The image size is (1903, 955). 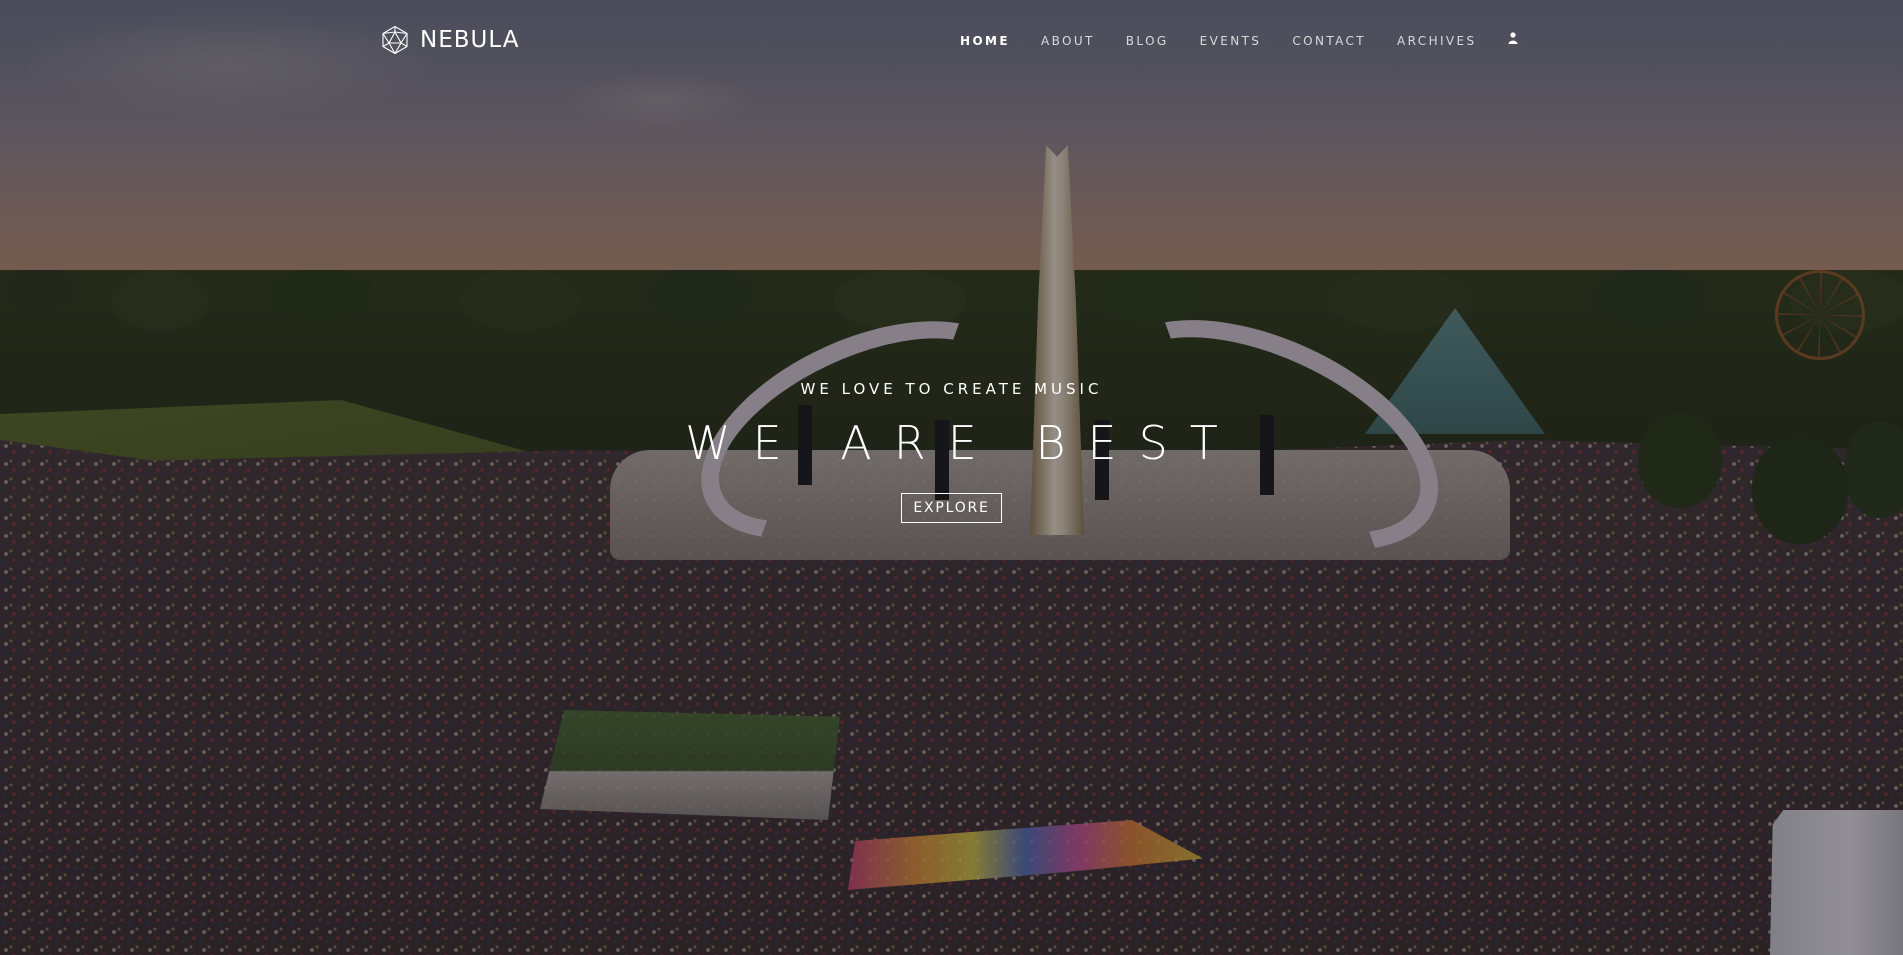 What do you see at coordinates (962, 443) in the screenshot?
I see `hero-headline: WE ARE BEST` at bounding box center [962, 443].